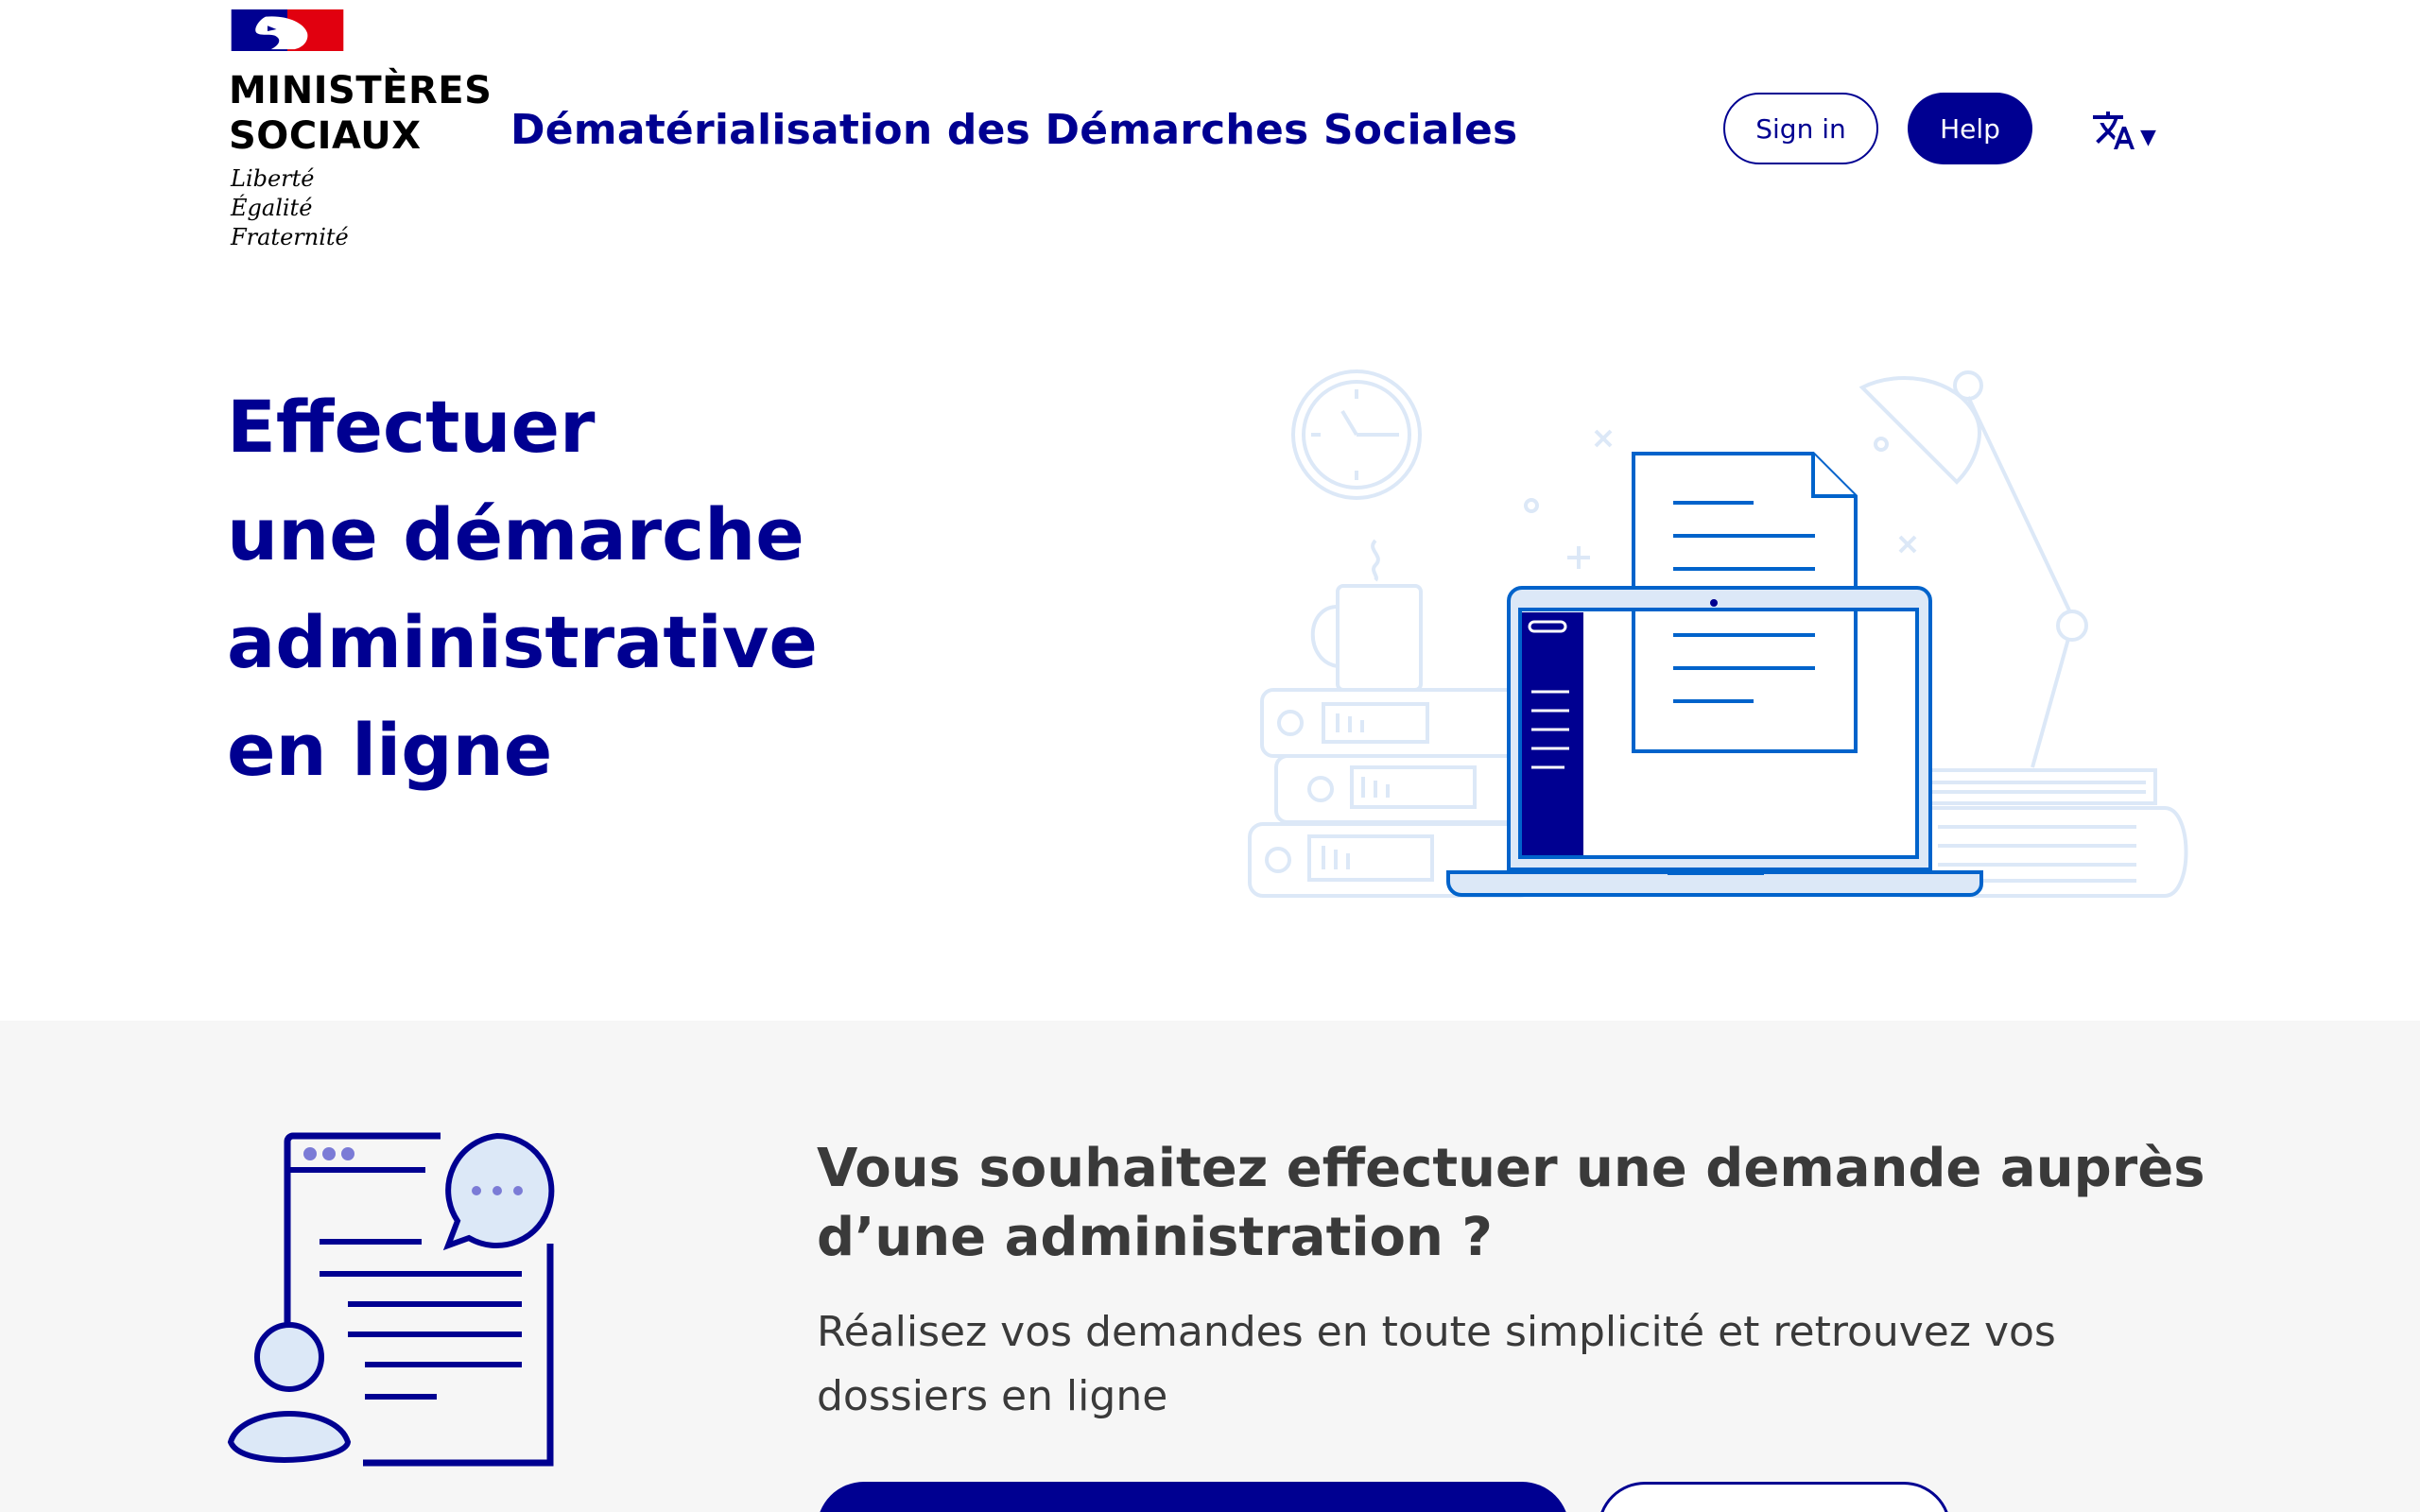 Image resolution: width=2420 pixels, height=1512 pixels. Describe the element at coordinates (1356, 434) in the screenshot. I see `clock-icon` at that location.